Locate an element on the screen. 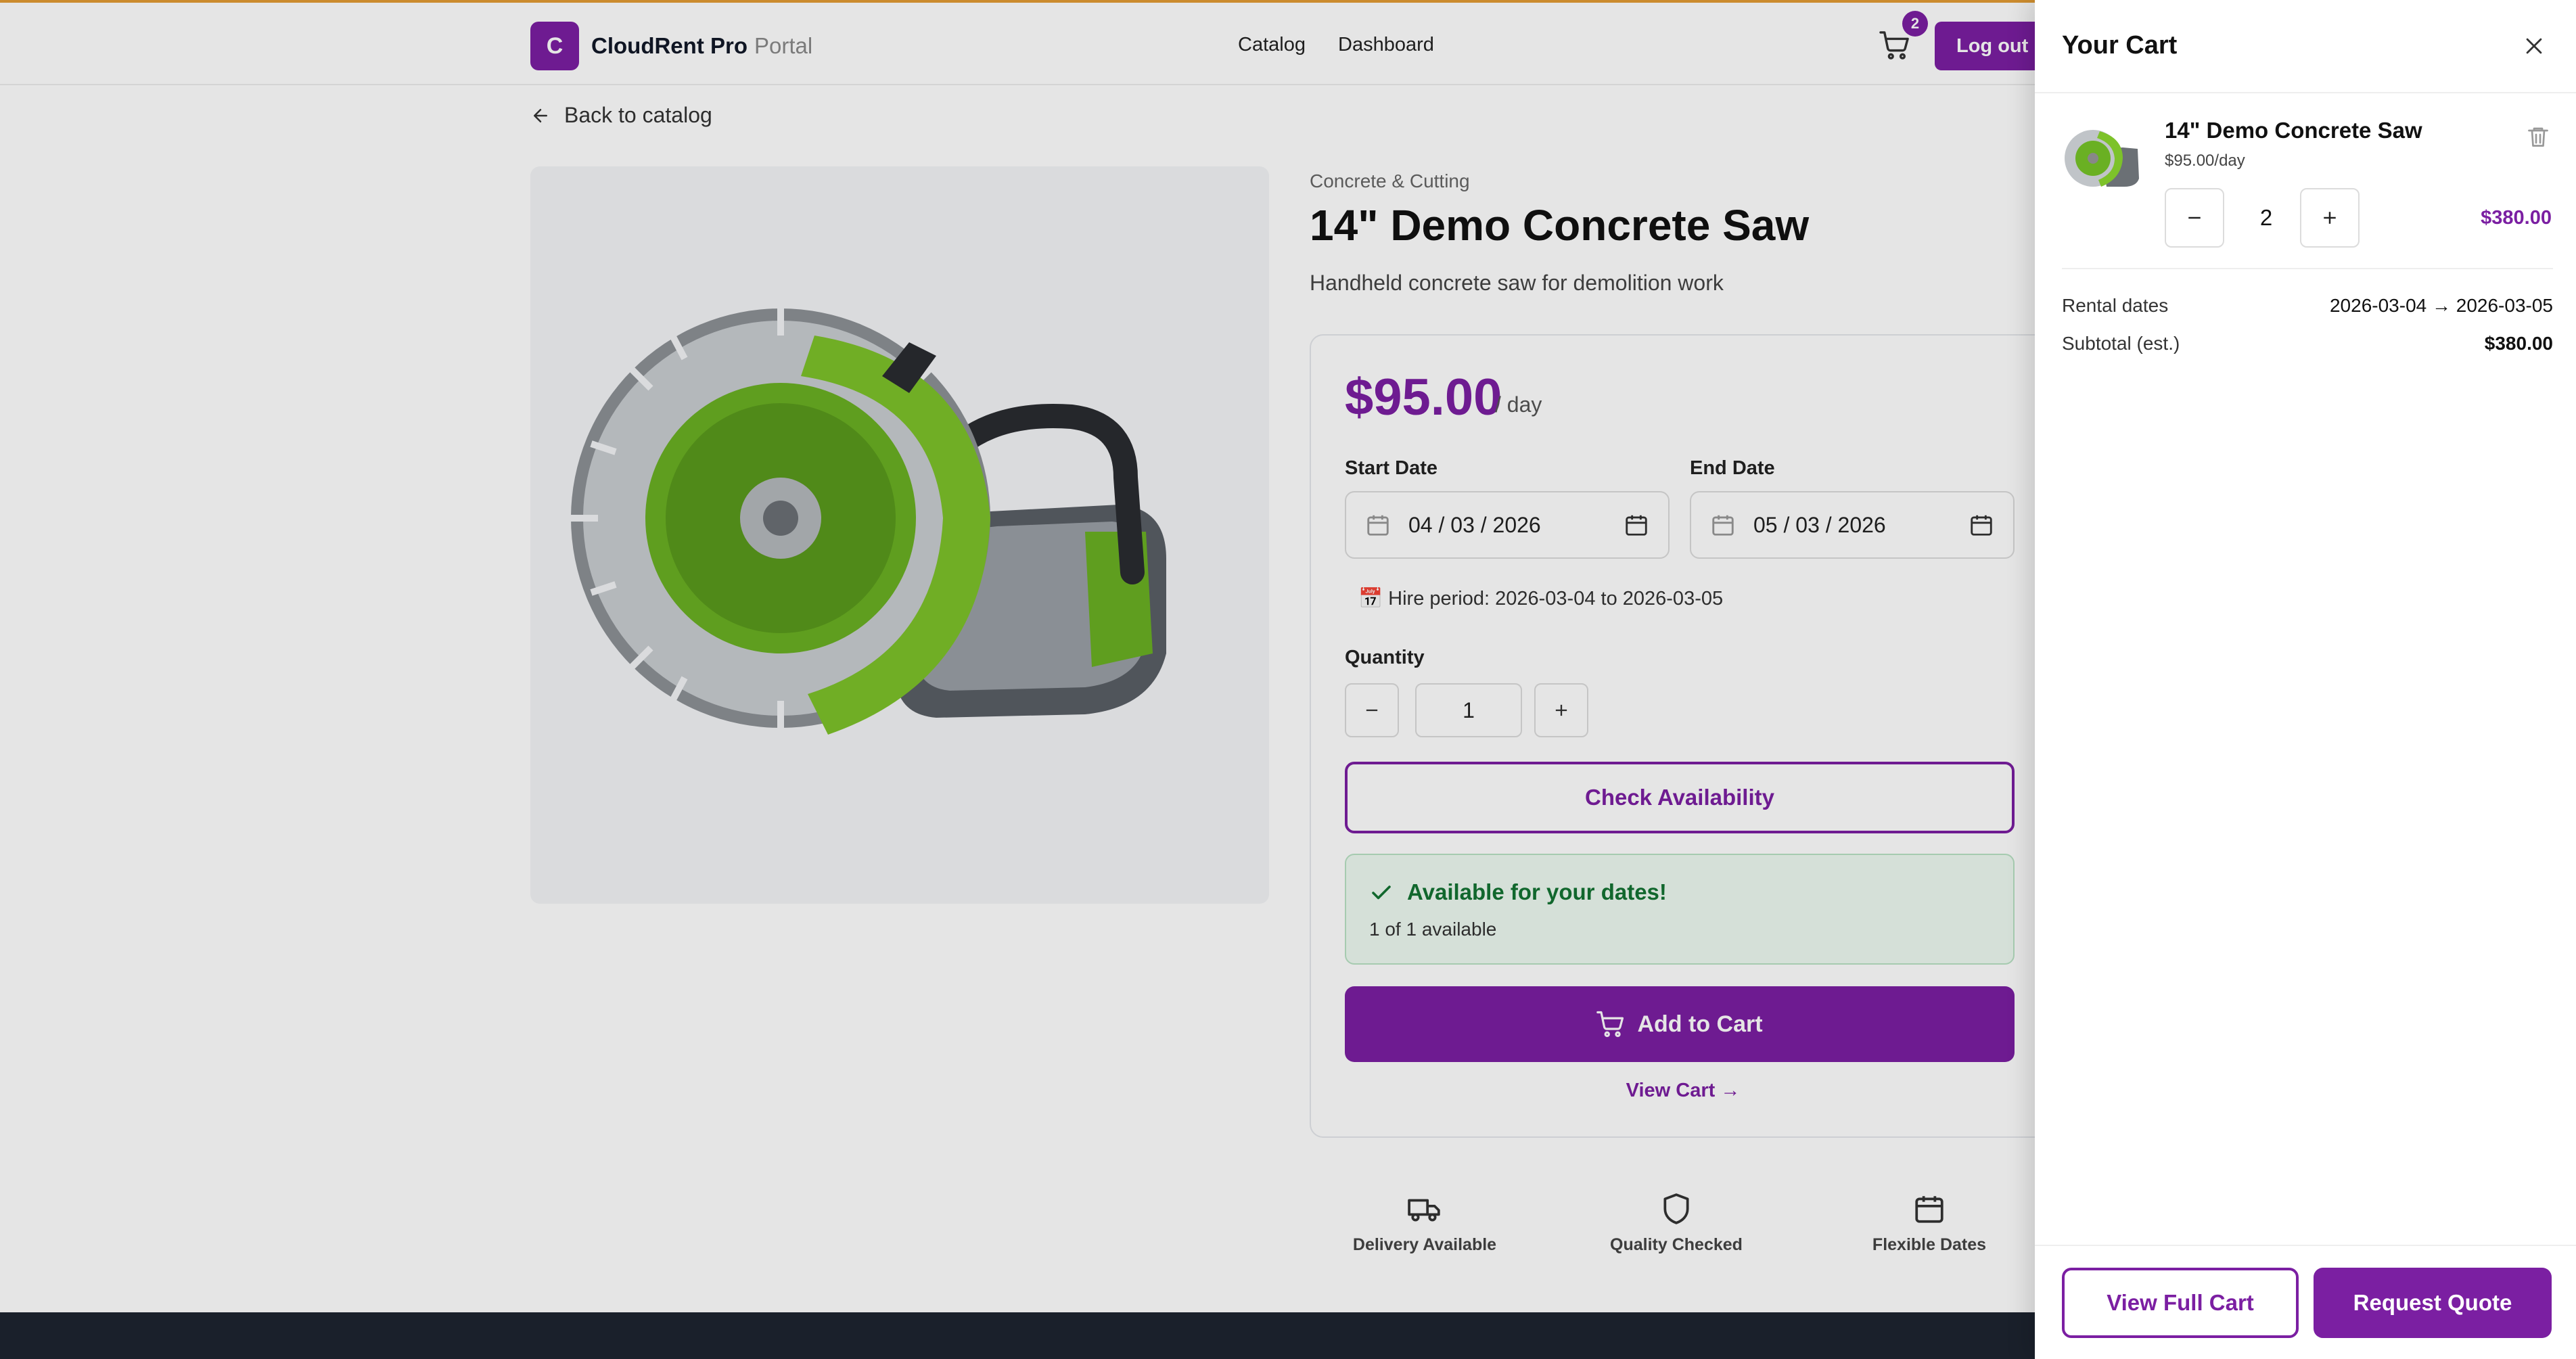  minus-icon is located at coordinates (2194, 217).